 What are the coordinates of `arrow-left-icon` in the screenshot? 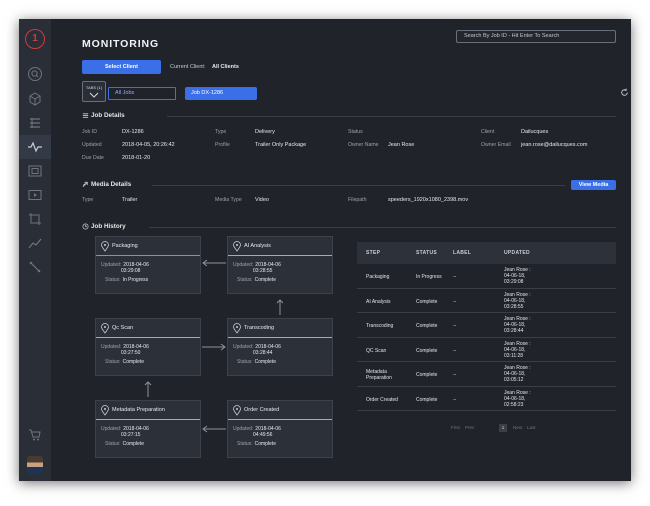 It's located at (214, 429).